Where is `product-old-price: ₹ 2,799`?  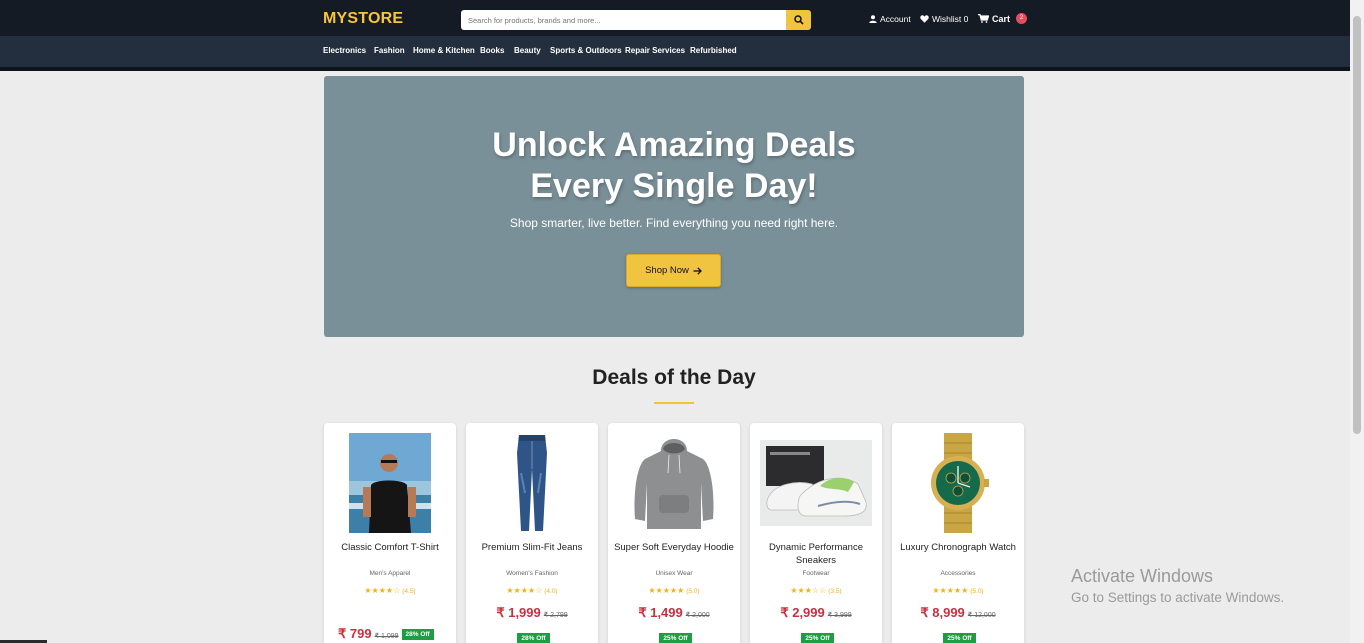
product-old-price: ₹ 2,799 is located at coordinates (555, 615).